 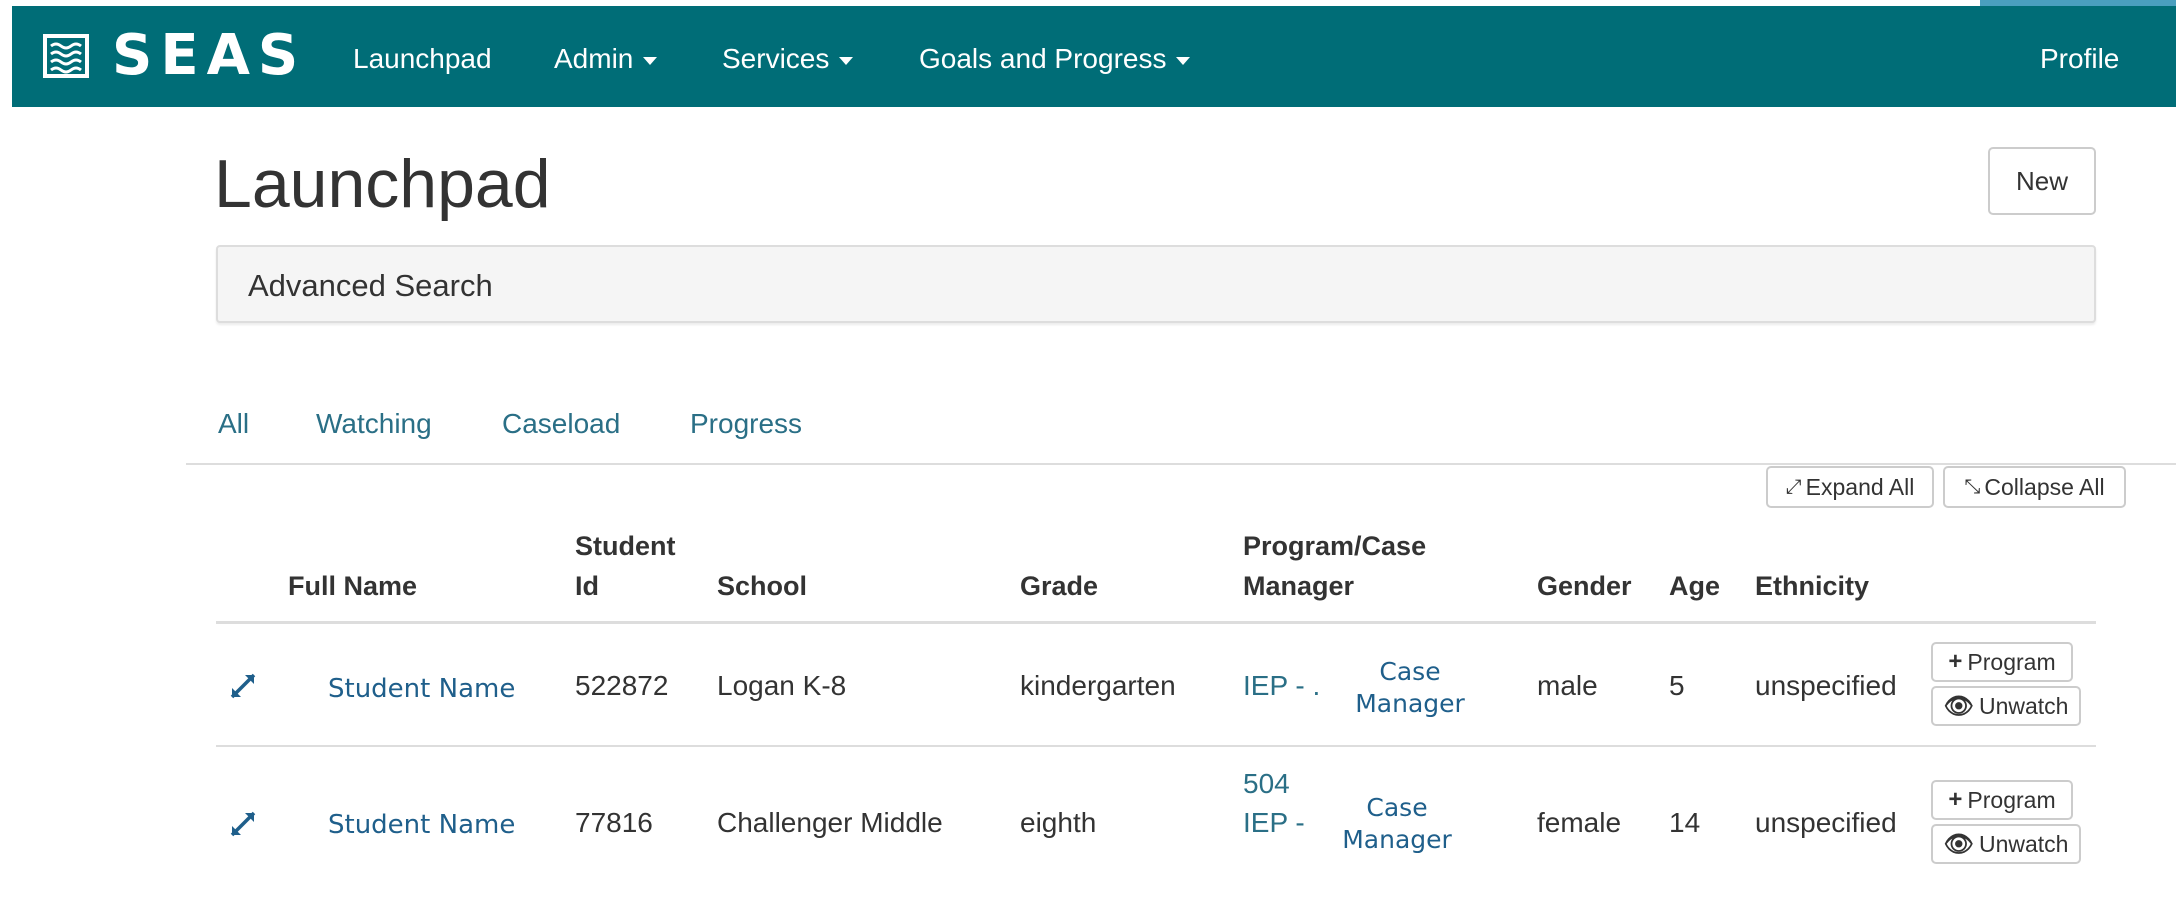 I want to click on nav-launchpad-label: Launchpad, so click(x=422, y=58).